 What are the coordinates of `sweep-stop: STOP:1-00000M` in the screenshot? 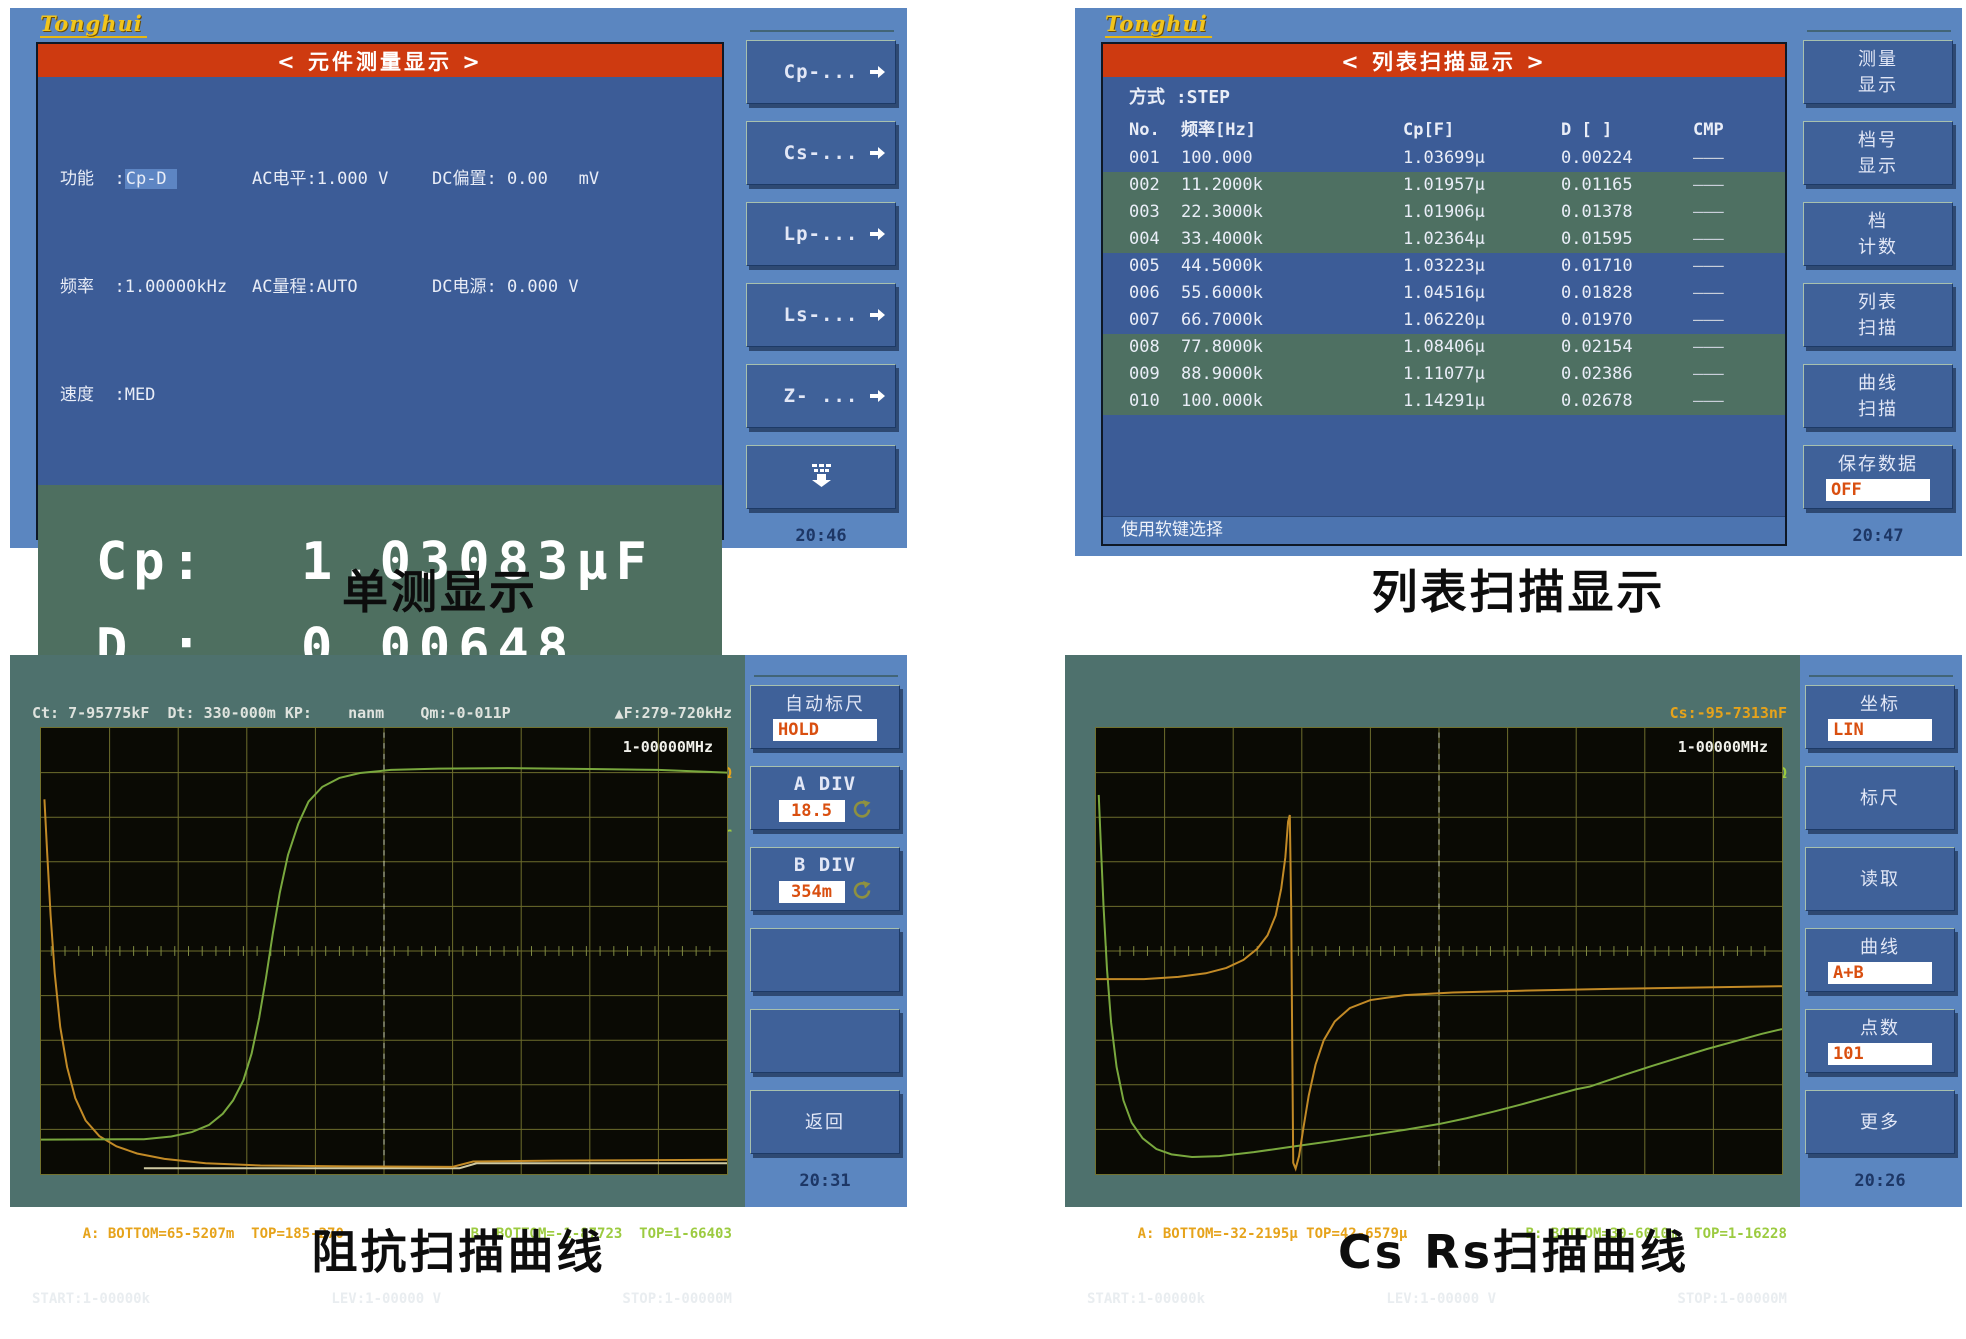 It's located at (1732, 1299).